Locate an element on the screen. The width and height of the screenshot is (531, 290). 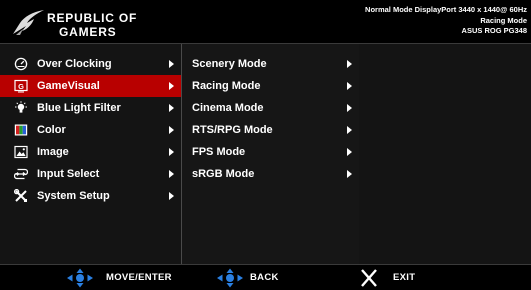
menu-item-image: Image is located at coordinates (90, 152).